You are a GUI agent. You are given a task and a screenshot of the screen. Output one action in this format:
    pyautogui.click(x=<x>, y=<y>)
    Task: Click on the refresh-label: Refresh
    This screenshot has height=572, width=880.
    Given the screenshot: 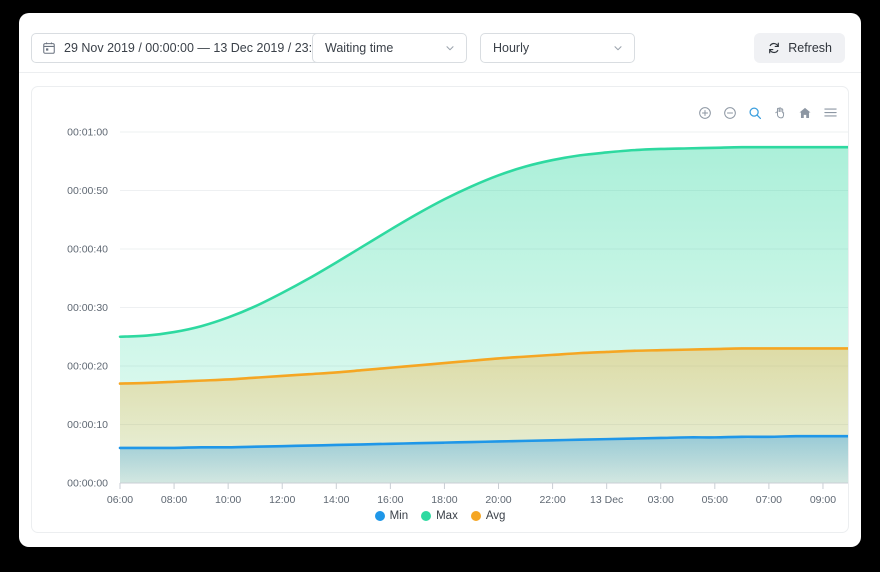 What is the action you would take?
    pyautogui.click(x=810, y=48)
    